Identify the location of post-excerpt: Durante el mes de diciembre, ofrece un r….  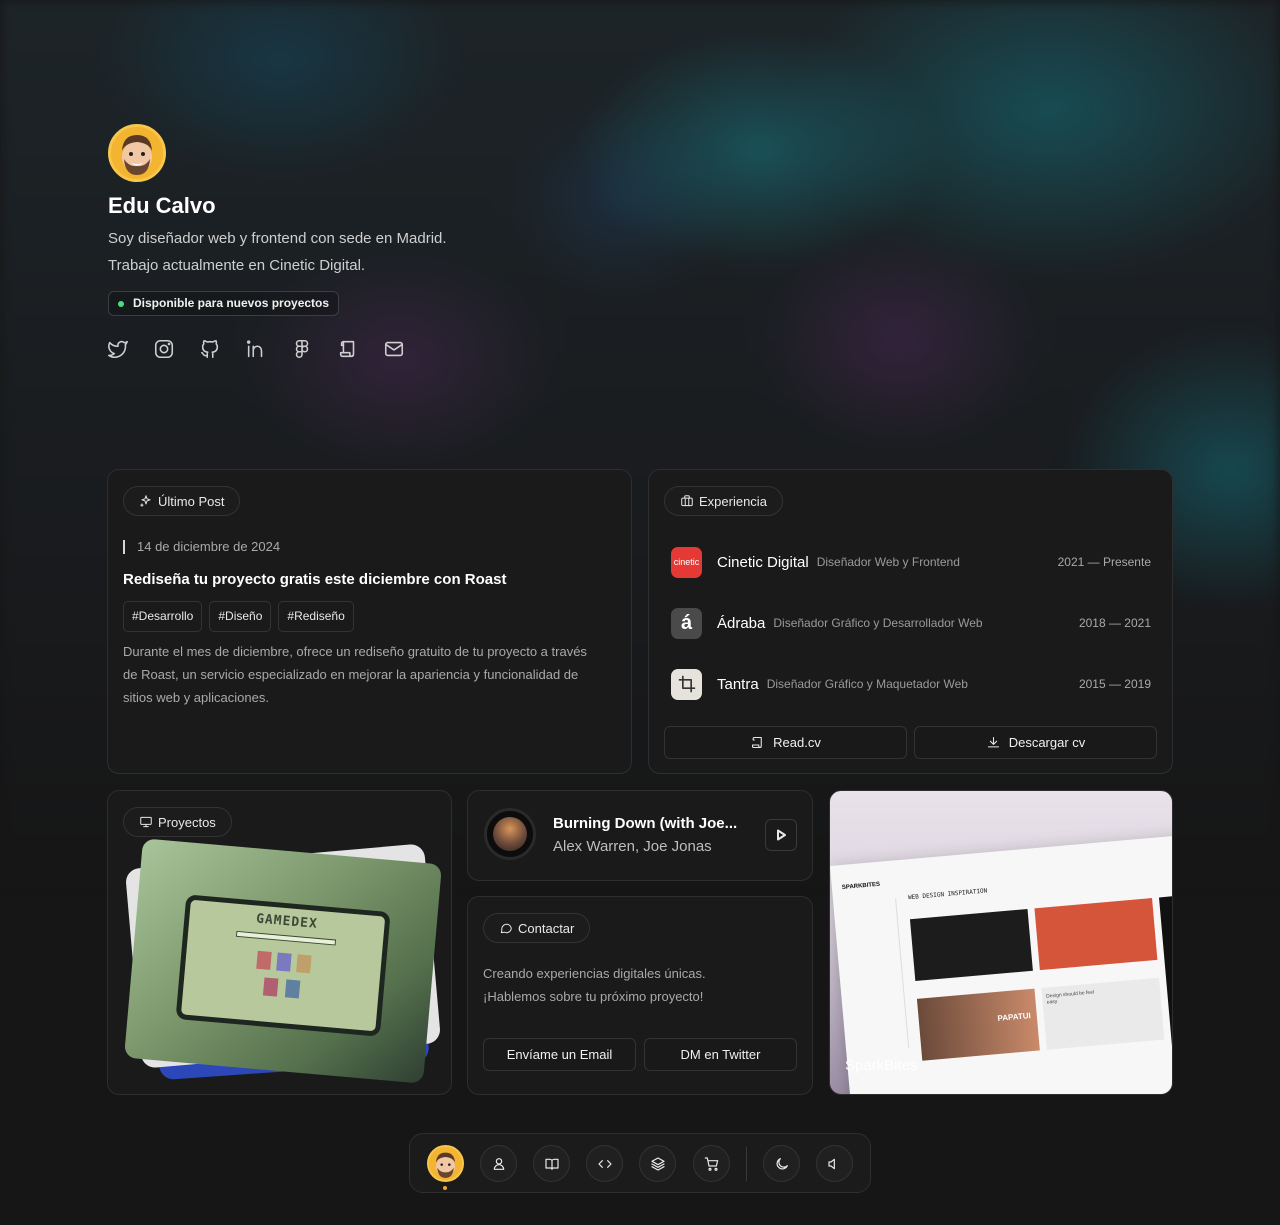
(355, 674).